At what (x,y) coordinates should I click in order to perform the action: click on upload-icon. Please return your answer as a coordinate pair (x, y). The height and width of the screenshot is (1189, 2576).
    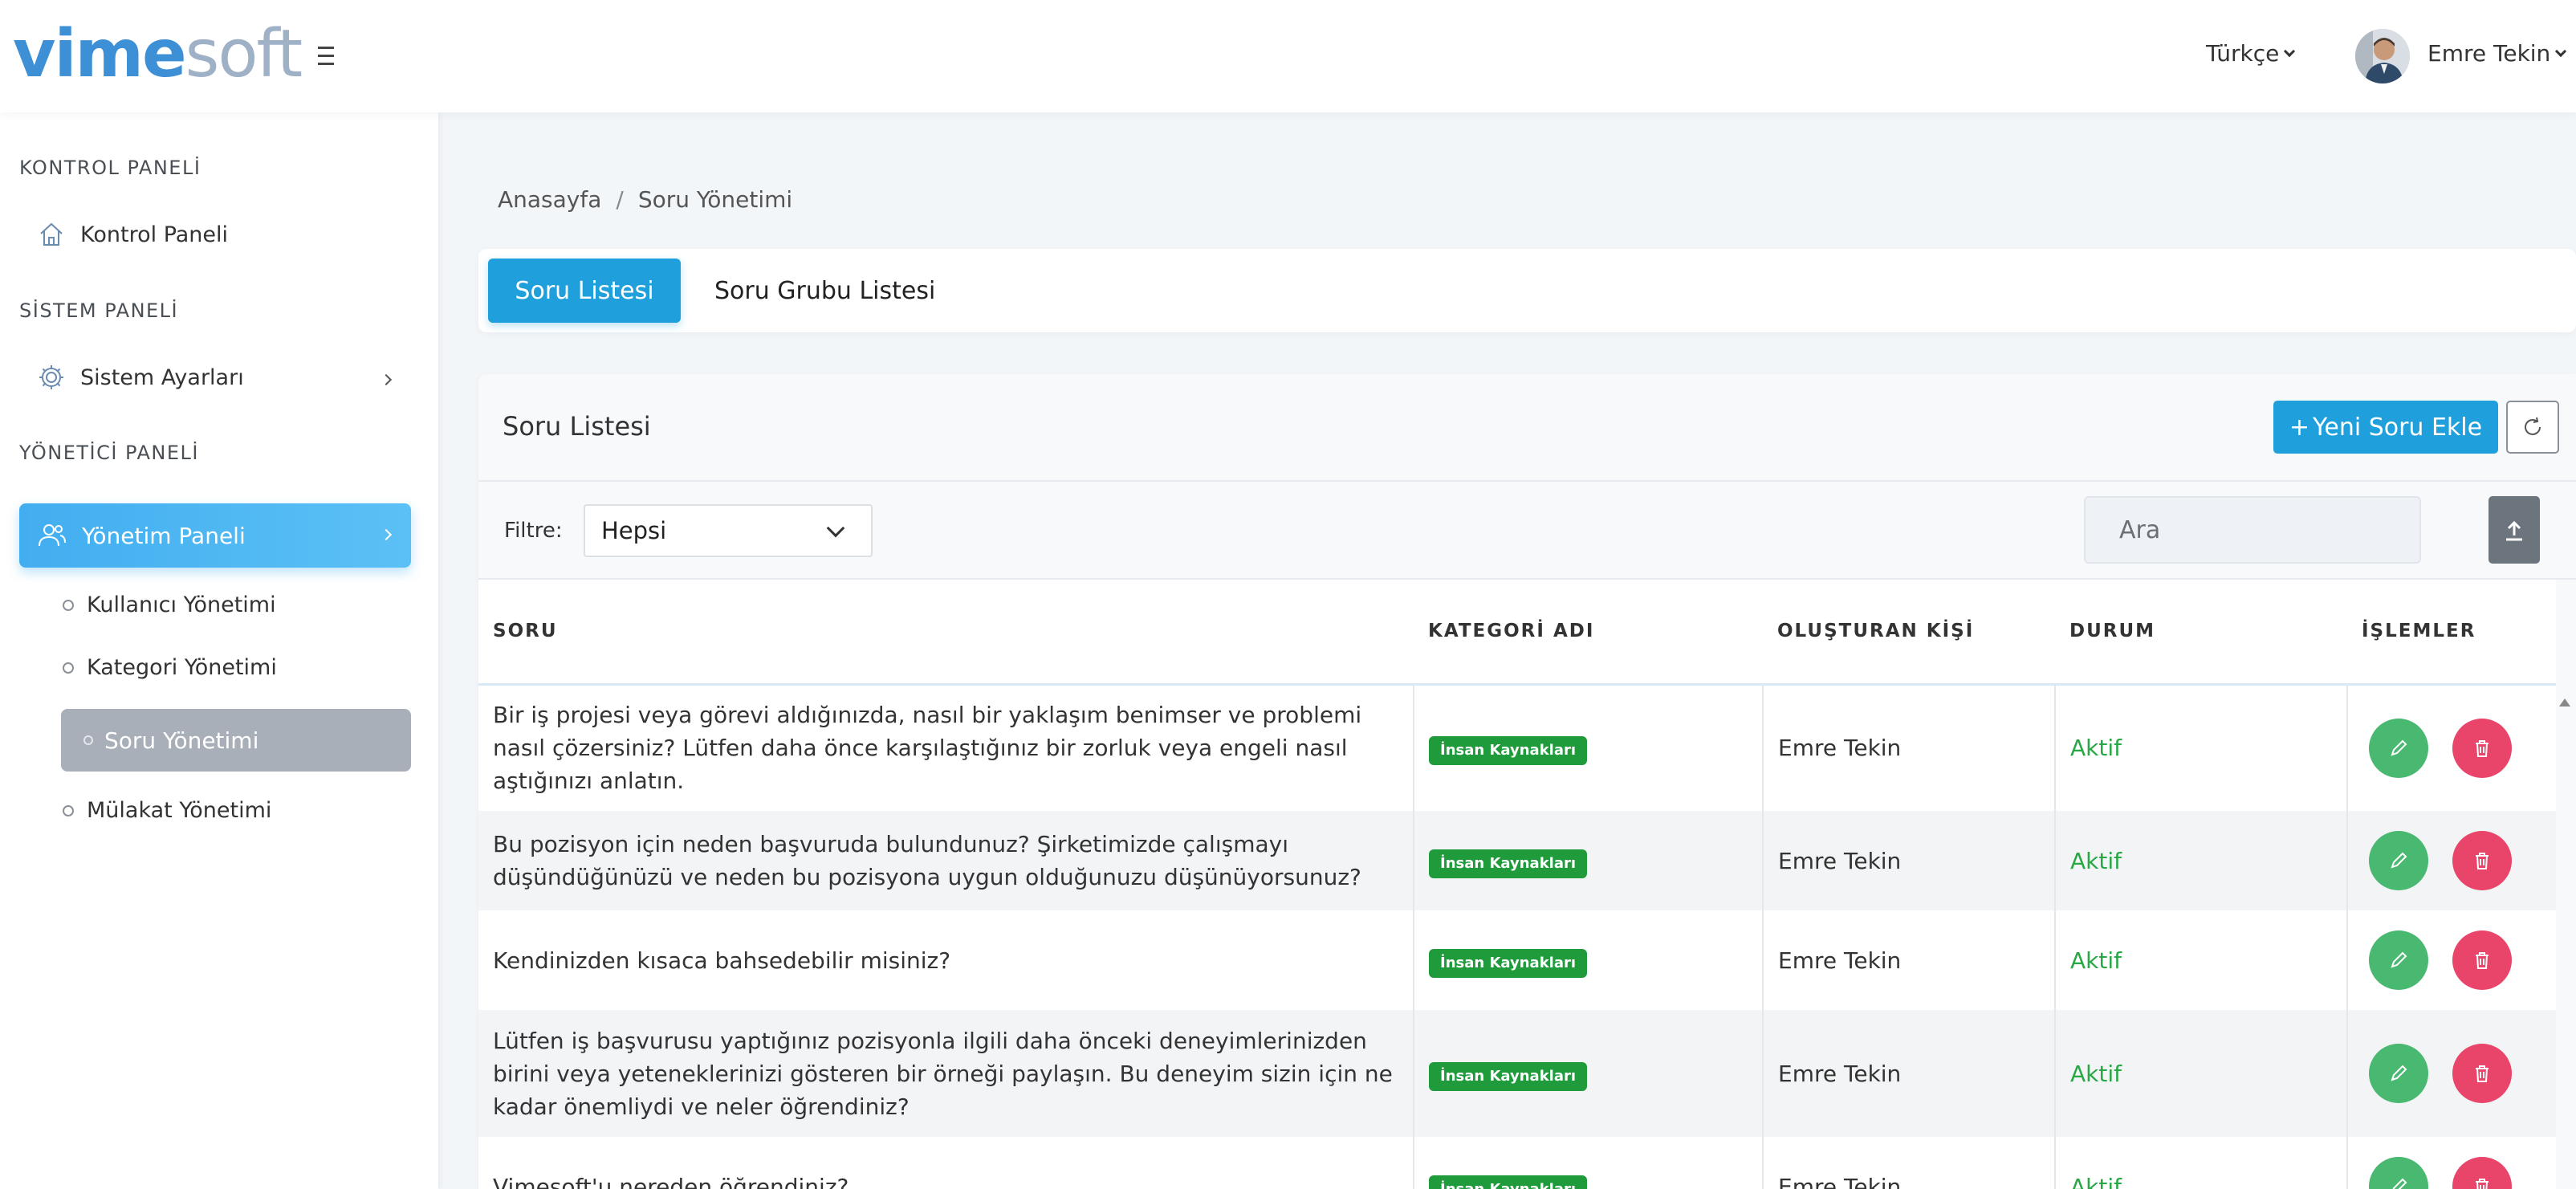
    Looking at the image, I should click on (2514, 530).